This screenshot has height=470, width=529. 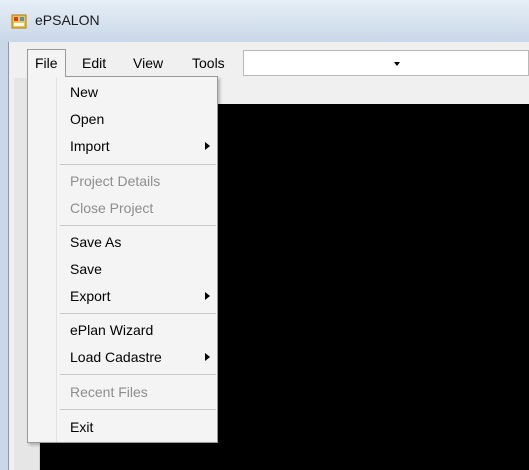 What do you see at coordinates (148, 63) in the screenshot?
I see `menu-view: View` at bounding box center [148, 63].